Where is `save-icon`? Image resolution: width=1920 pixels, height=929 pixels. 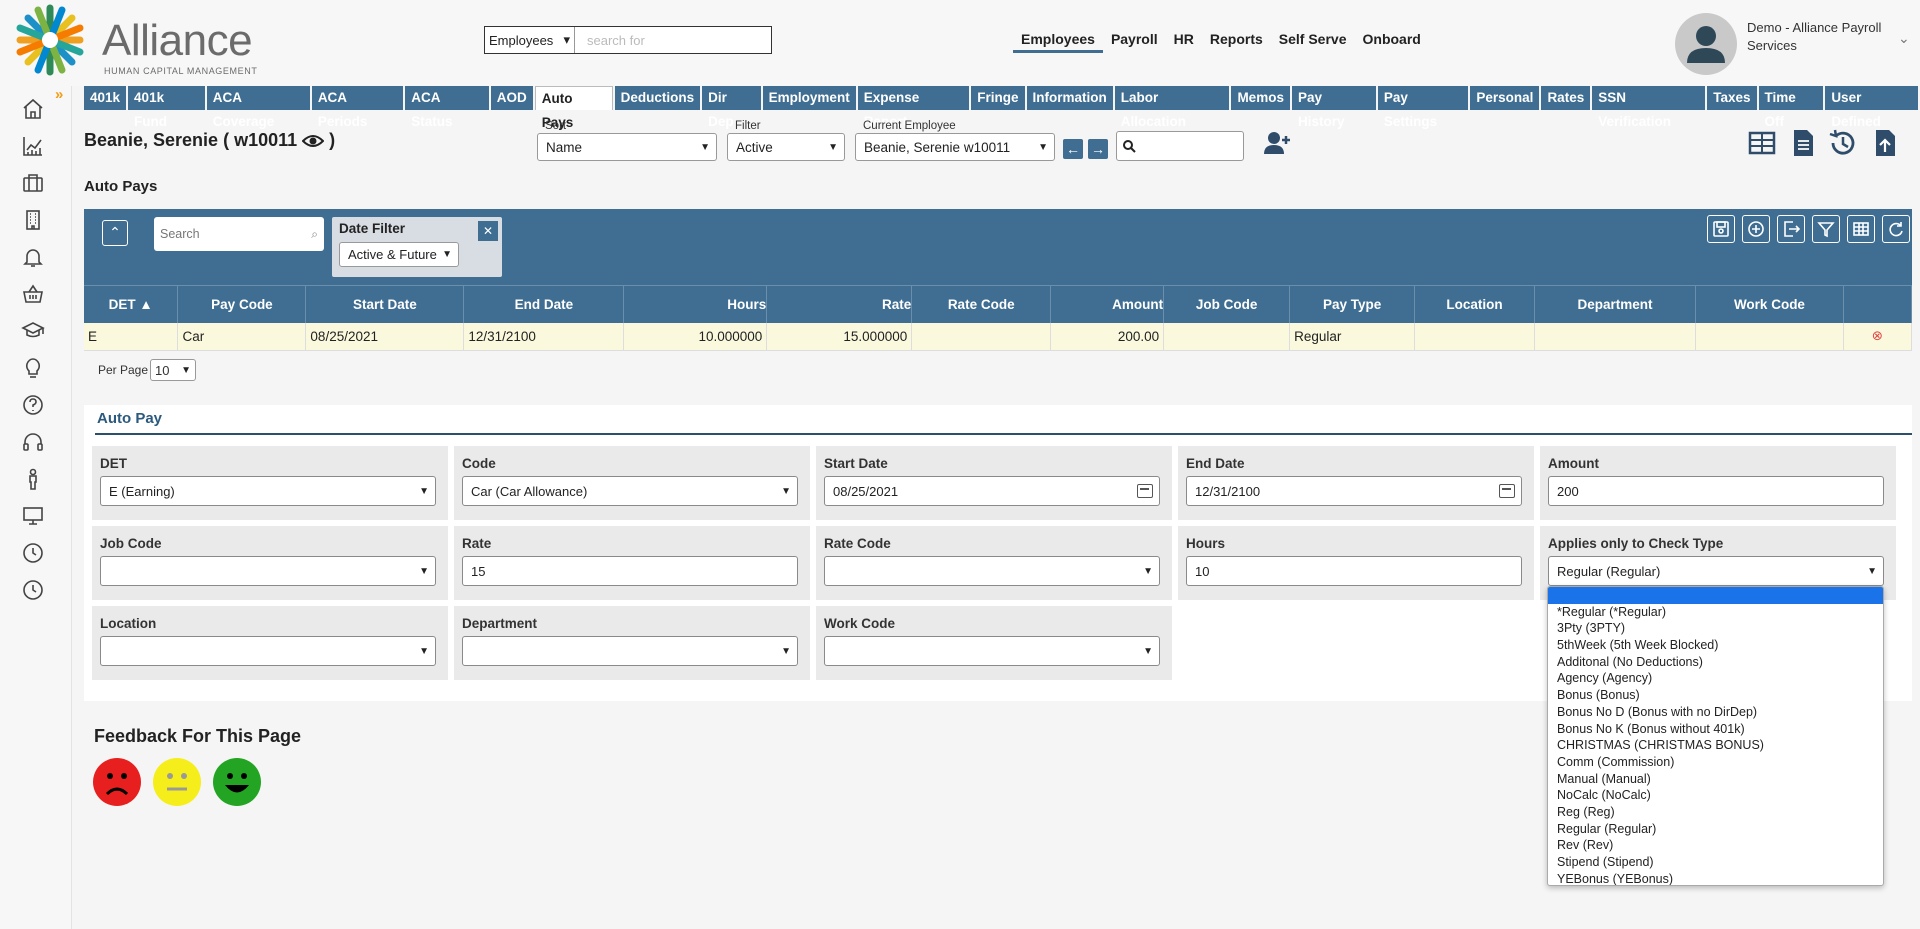 save-icon is located at coordinates (1721, 229).